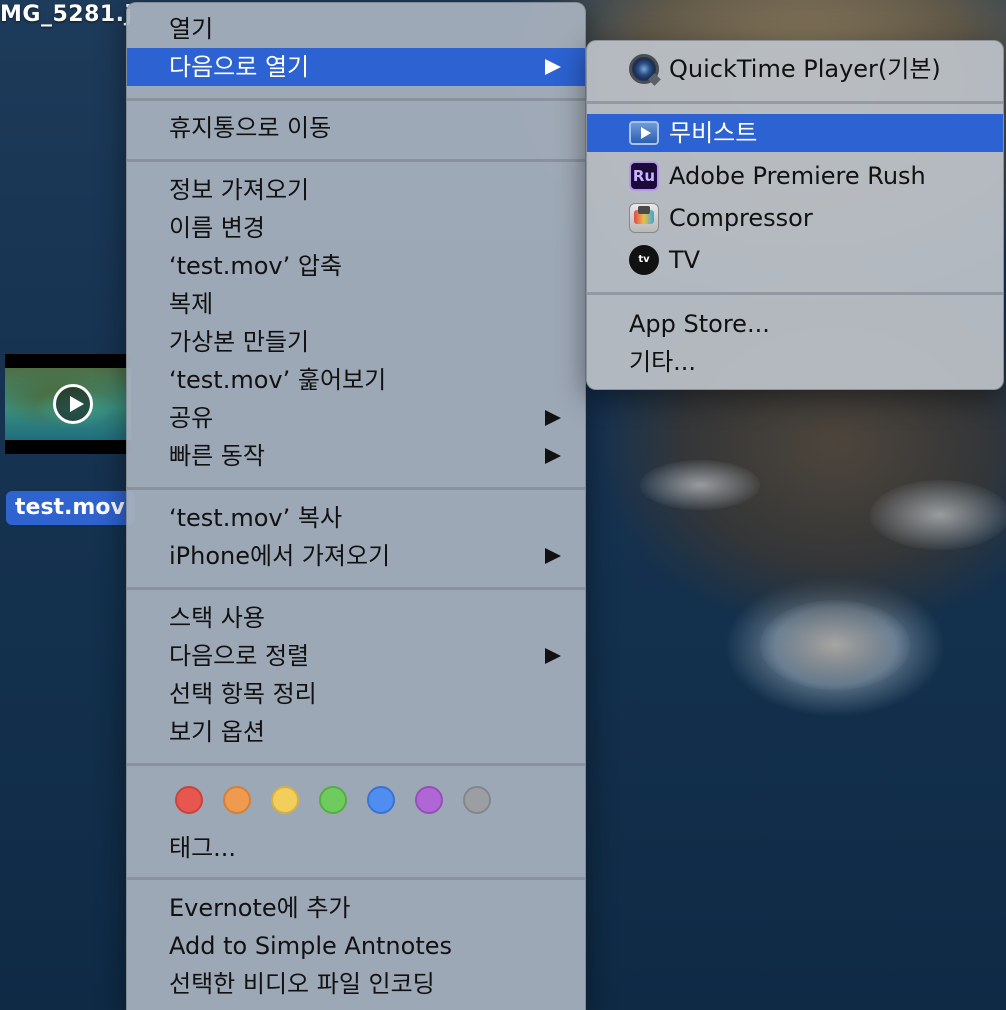  What do you see at coordinates (356, 618) in the screenshot?
I see `menu-item-use-stacks: 스택 사용` at bounding box center [356, 618].